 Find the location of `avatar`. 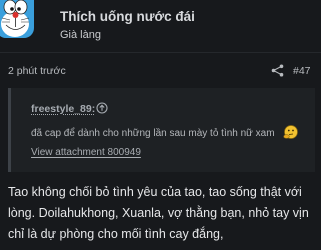

avatar is located at coordinates (17, 19).